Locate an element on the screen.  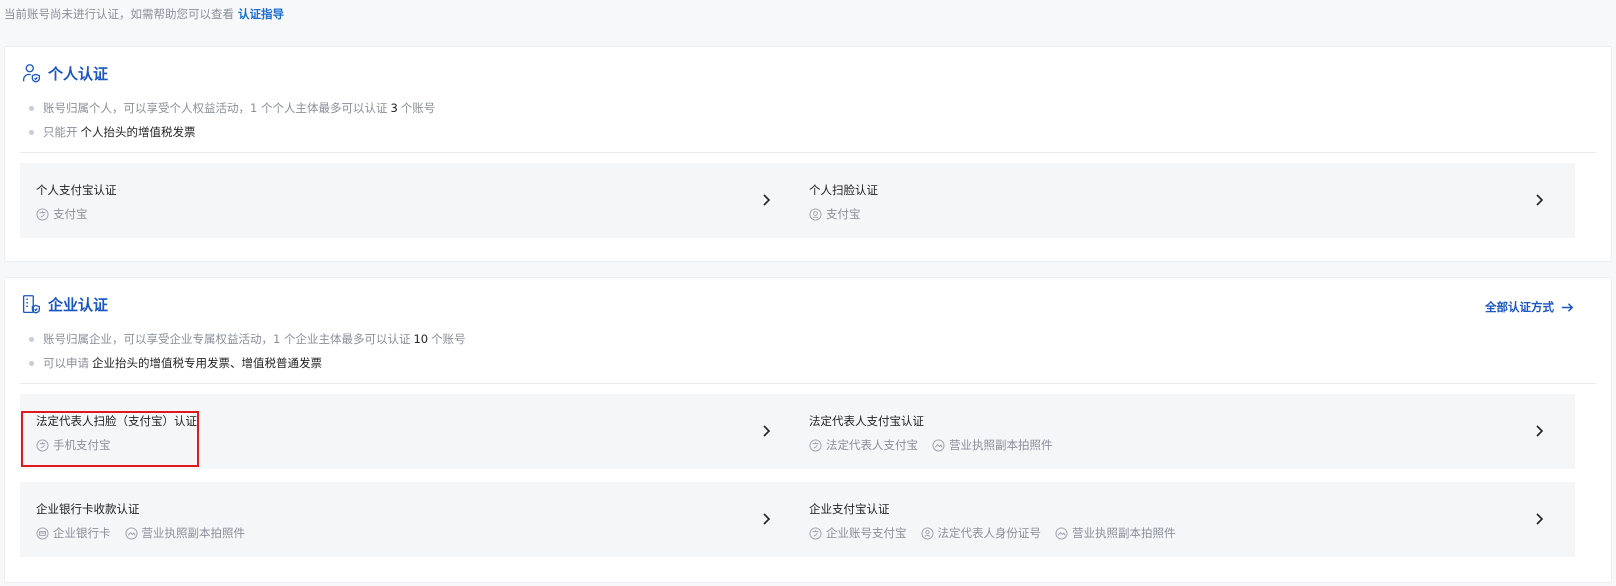
auth-guide-link: 认证指导 is located at coordinates (261, 14).